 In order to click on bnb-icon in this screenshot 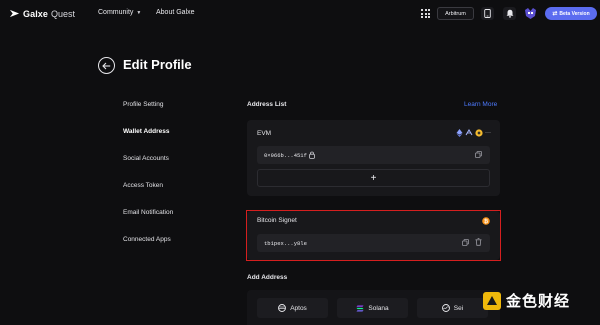, I will do `click(479, 133)`.